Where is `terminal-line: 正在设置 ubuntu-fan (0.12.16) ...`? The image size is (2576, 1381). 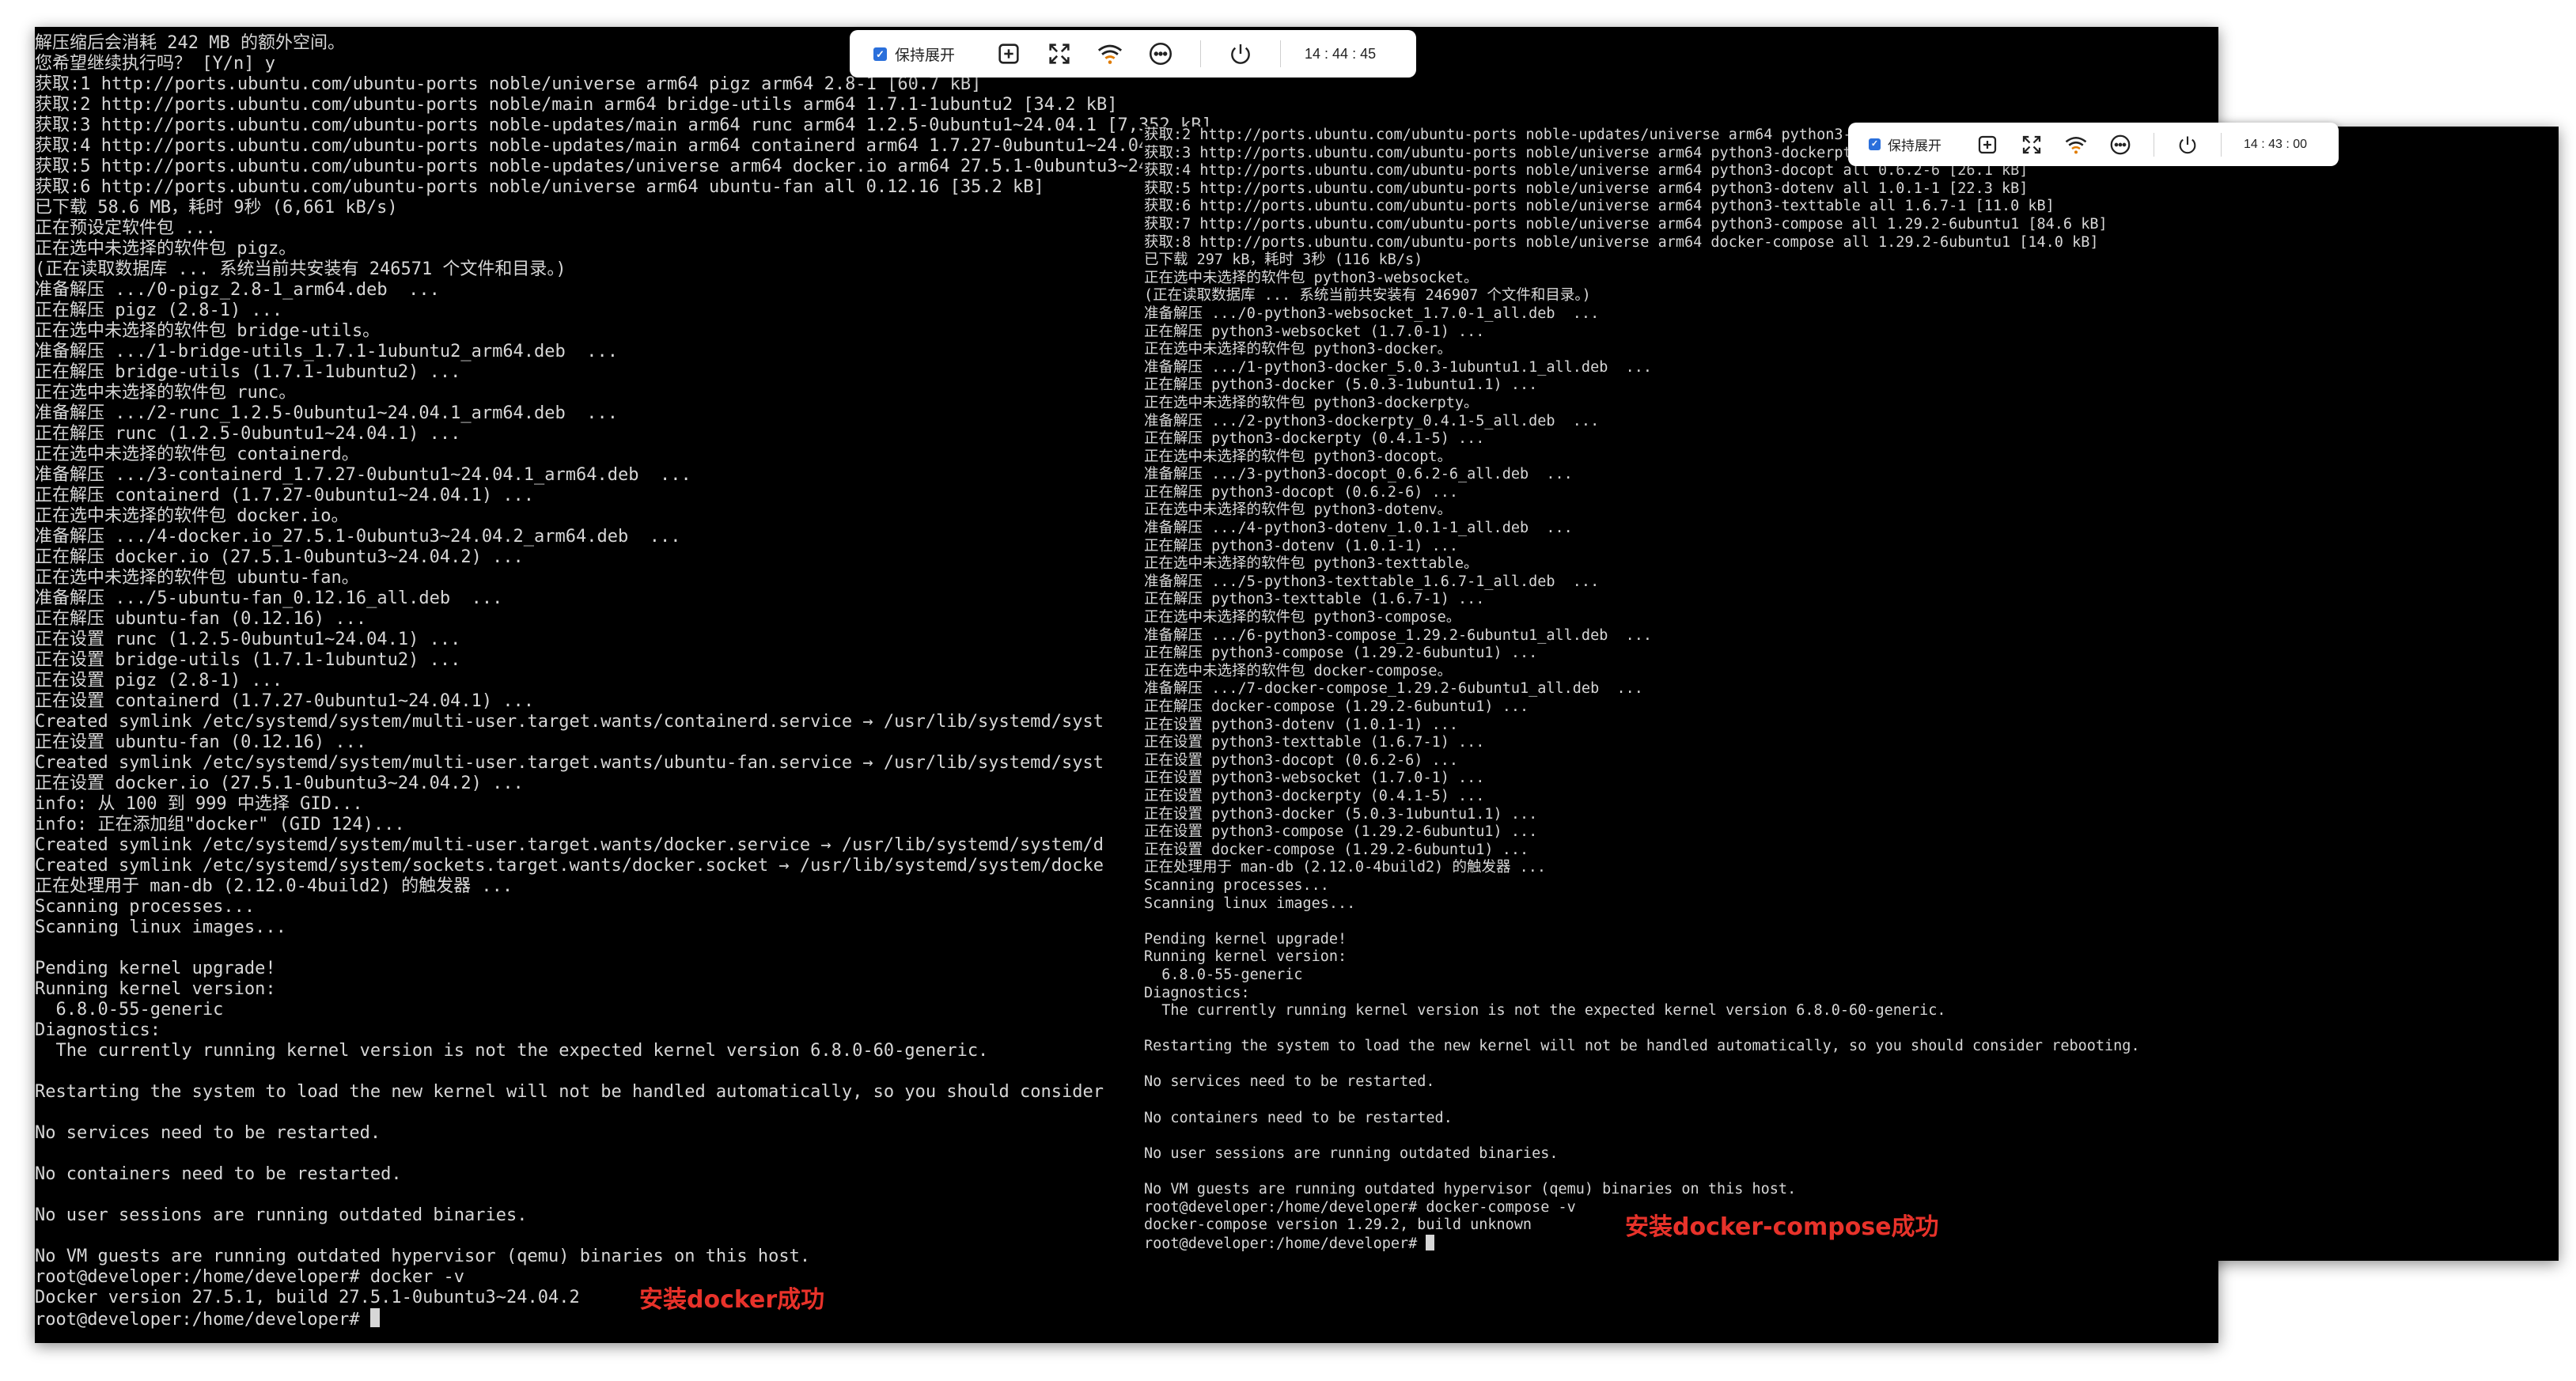 terminal-line: 正在设置 ubuntu-fan (0.12.16) ... is located at coordinates (201, 742).